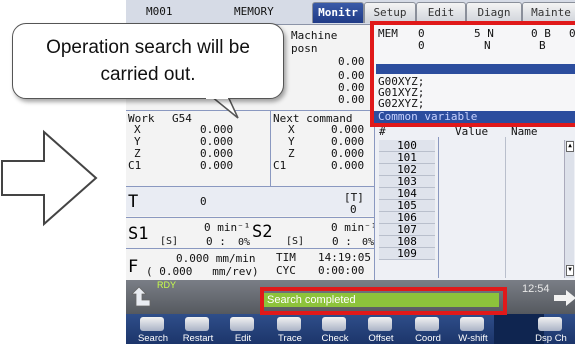  I want to click on search-softkey: Search, so click(153, 329).